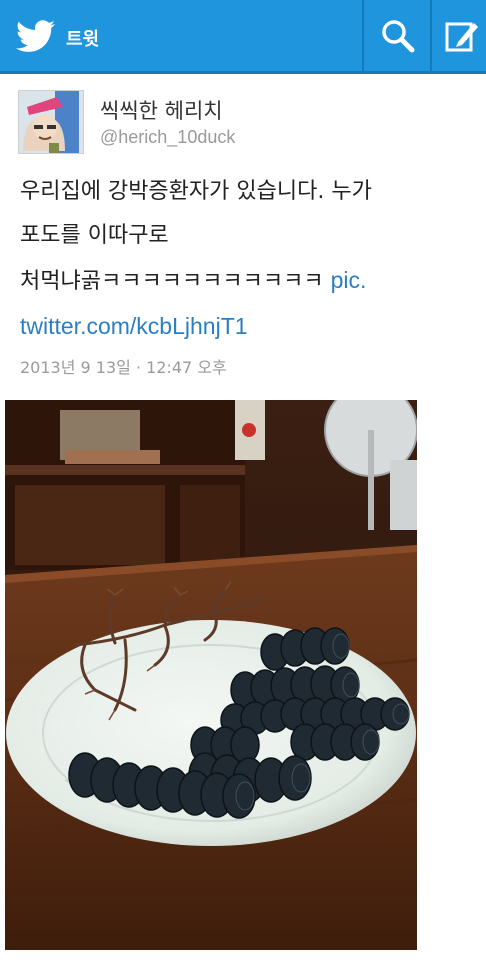 The image size is (486, 960). What do you see at coordinates (161, 110) in the screenshot?
I see `author-name: 씩씩한 헤리치` at bounding box center [161, 110].